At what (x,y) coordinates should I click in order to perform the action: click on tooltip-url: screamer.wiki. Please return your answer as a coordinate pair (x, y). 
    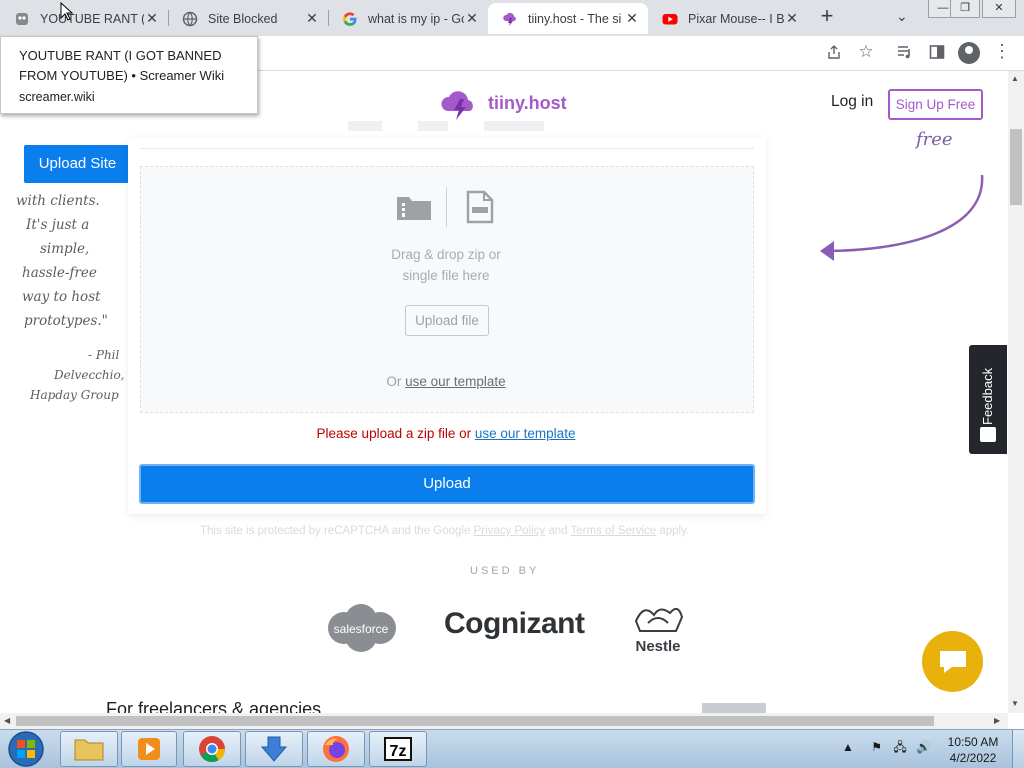
    Looking at the image, I should click on (57, 97).